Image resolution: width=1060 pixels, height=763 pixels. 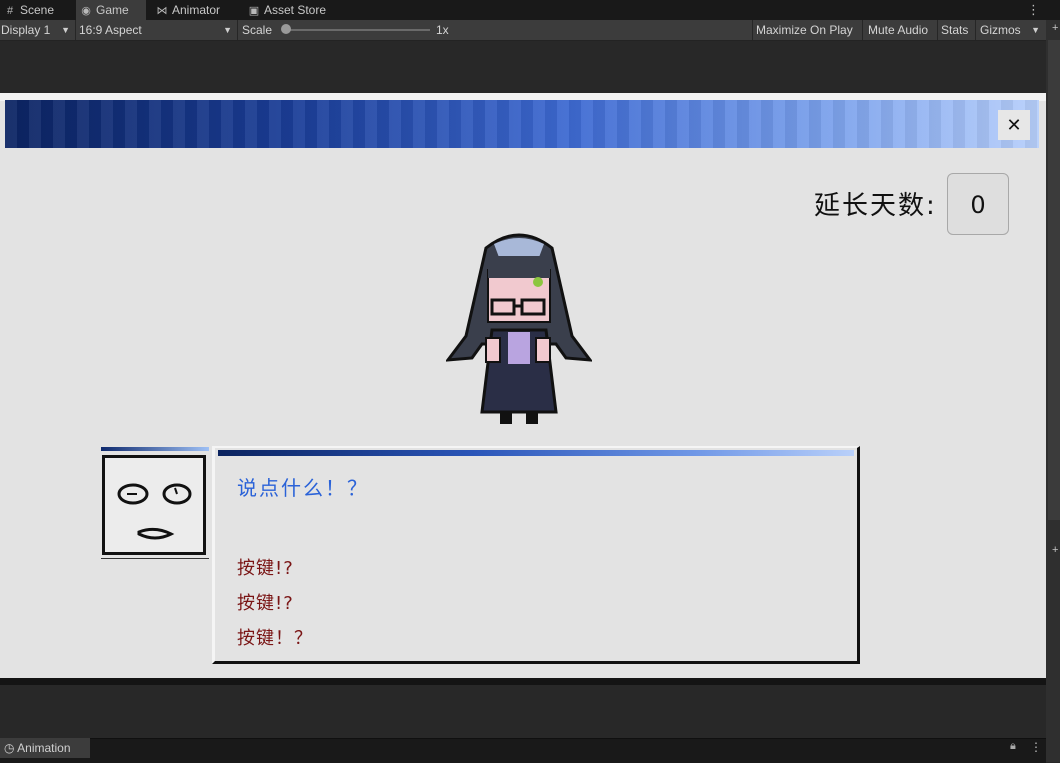 I want to click on mute-audio-toggle: Mute Audio, so click(x=900, y=30).